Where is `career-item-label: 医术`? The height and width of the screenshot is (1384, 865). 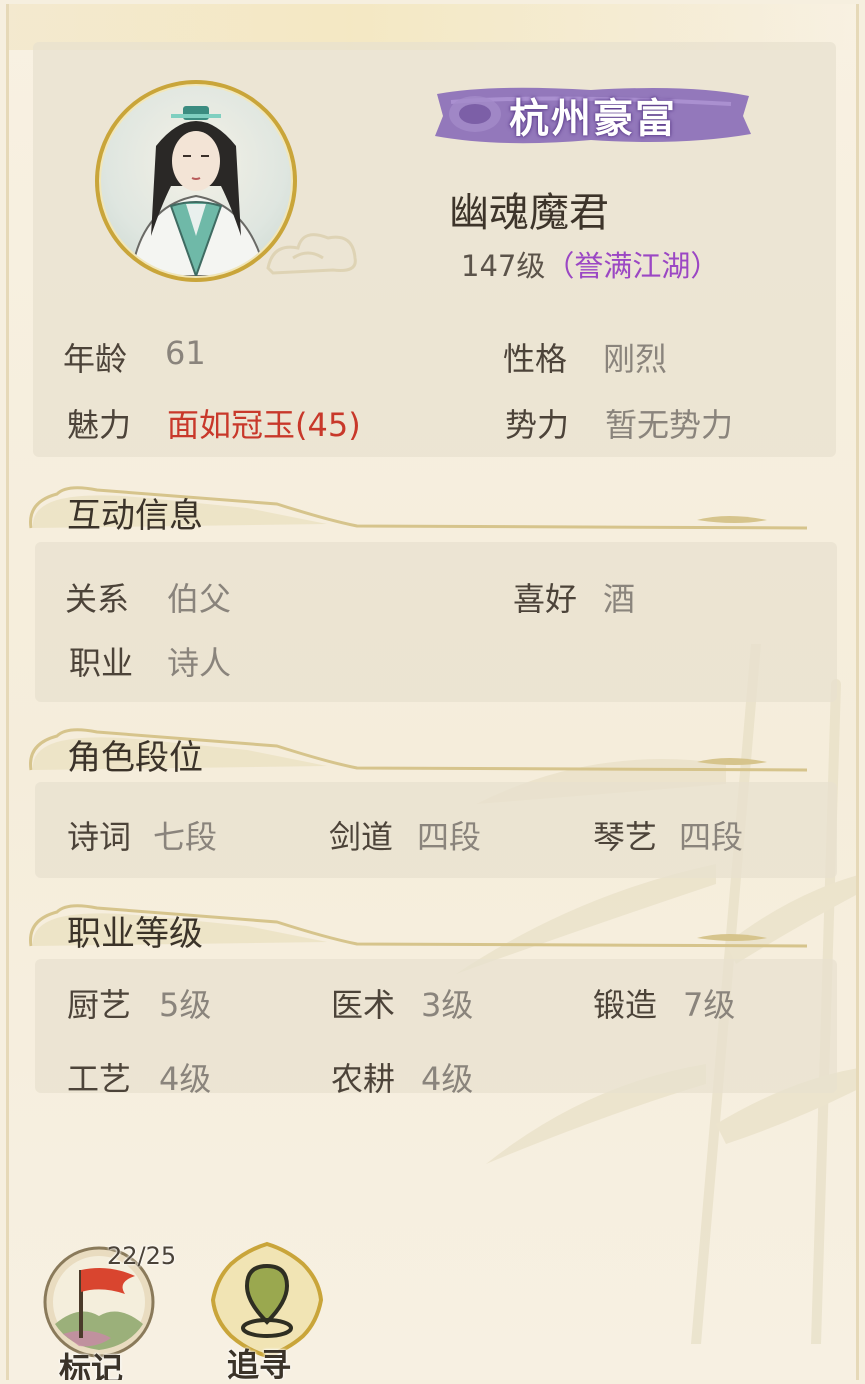 career-item-label: 医术 is located at coordinates (363, 1005).